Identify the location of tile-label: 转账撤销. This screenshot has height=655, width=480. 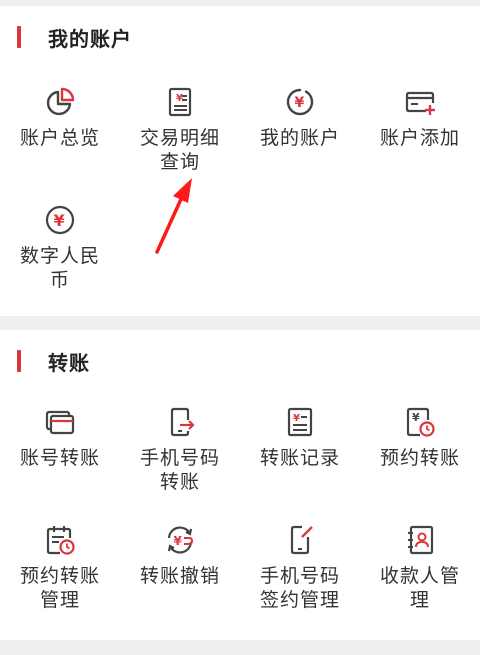
(179, 576).